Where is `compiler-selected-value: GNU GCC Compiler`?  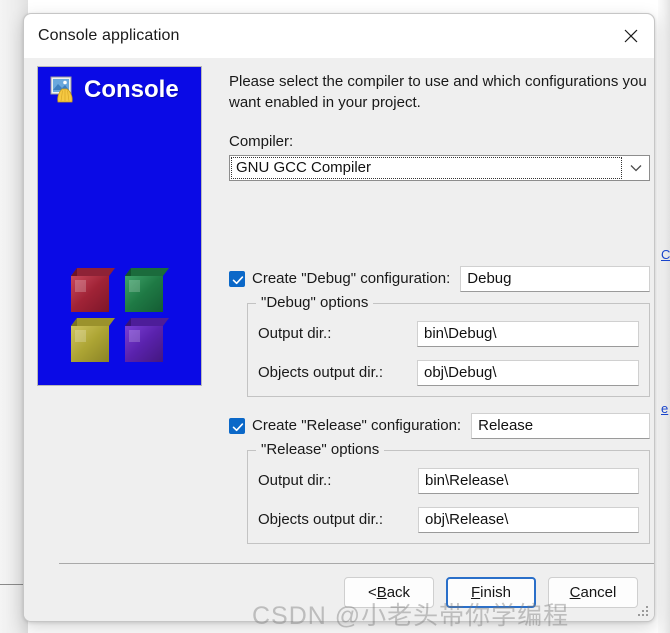 compiler-selected-value: GNU GCC Compiler is located at coordinates (304, 168).